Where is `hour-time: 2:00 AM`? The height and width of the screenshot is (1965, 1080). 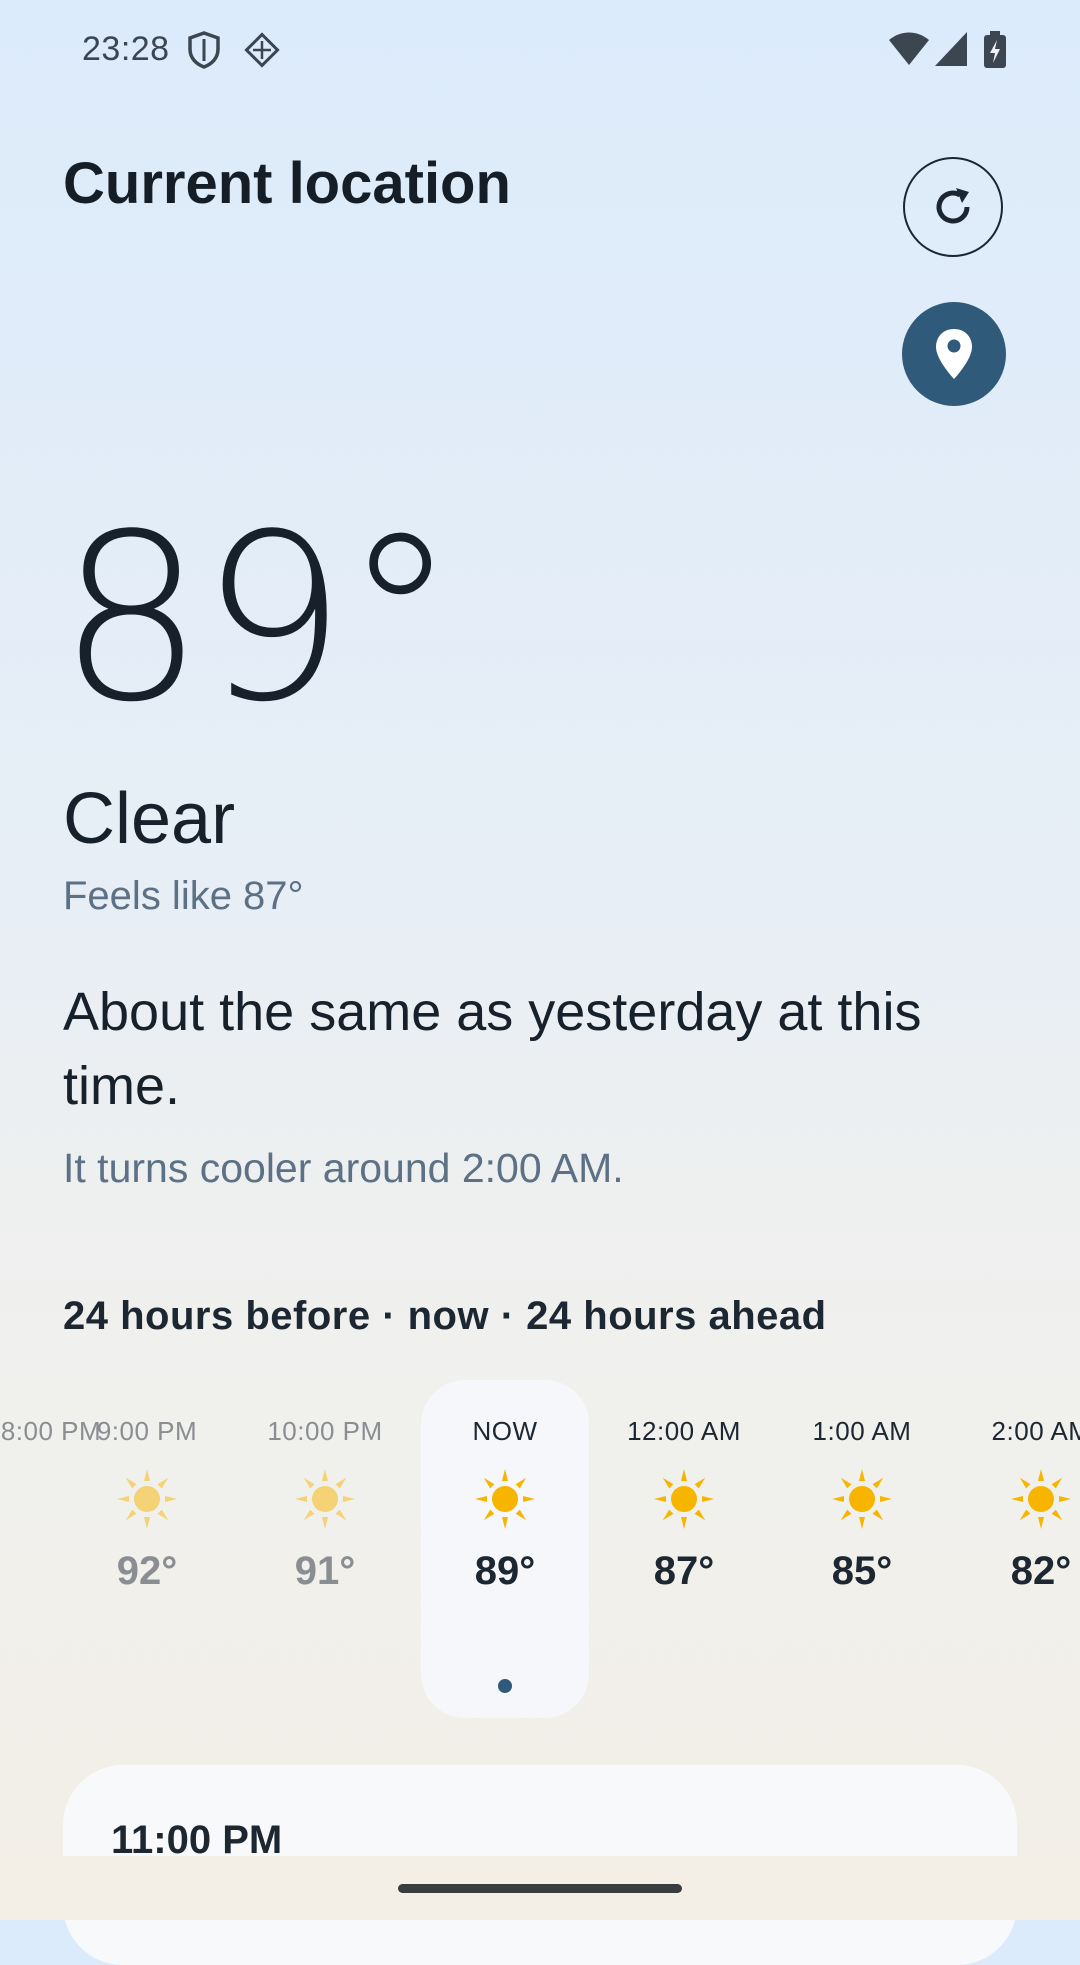 hour-time: 2:00 AM is located at coordinates (1035, 1431).